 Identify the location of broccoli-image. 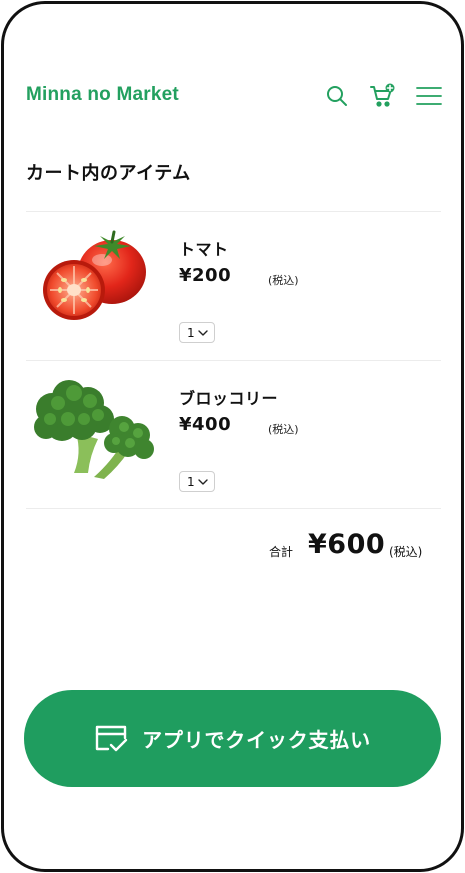
(91, 426).